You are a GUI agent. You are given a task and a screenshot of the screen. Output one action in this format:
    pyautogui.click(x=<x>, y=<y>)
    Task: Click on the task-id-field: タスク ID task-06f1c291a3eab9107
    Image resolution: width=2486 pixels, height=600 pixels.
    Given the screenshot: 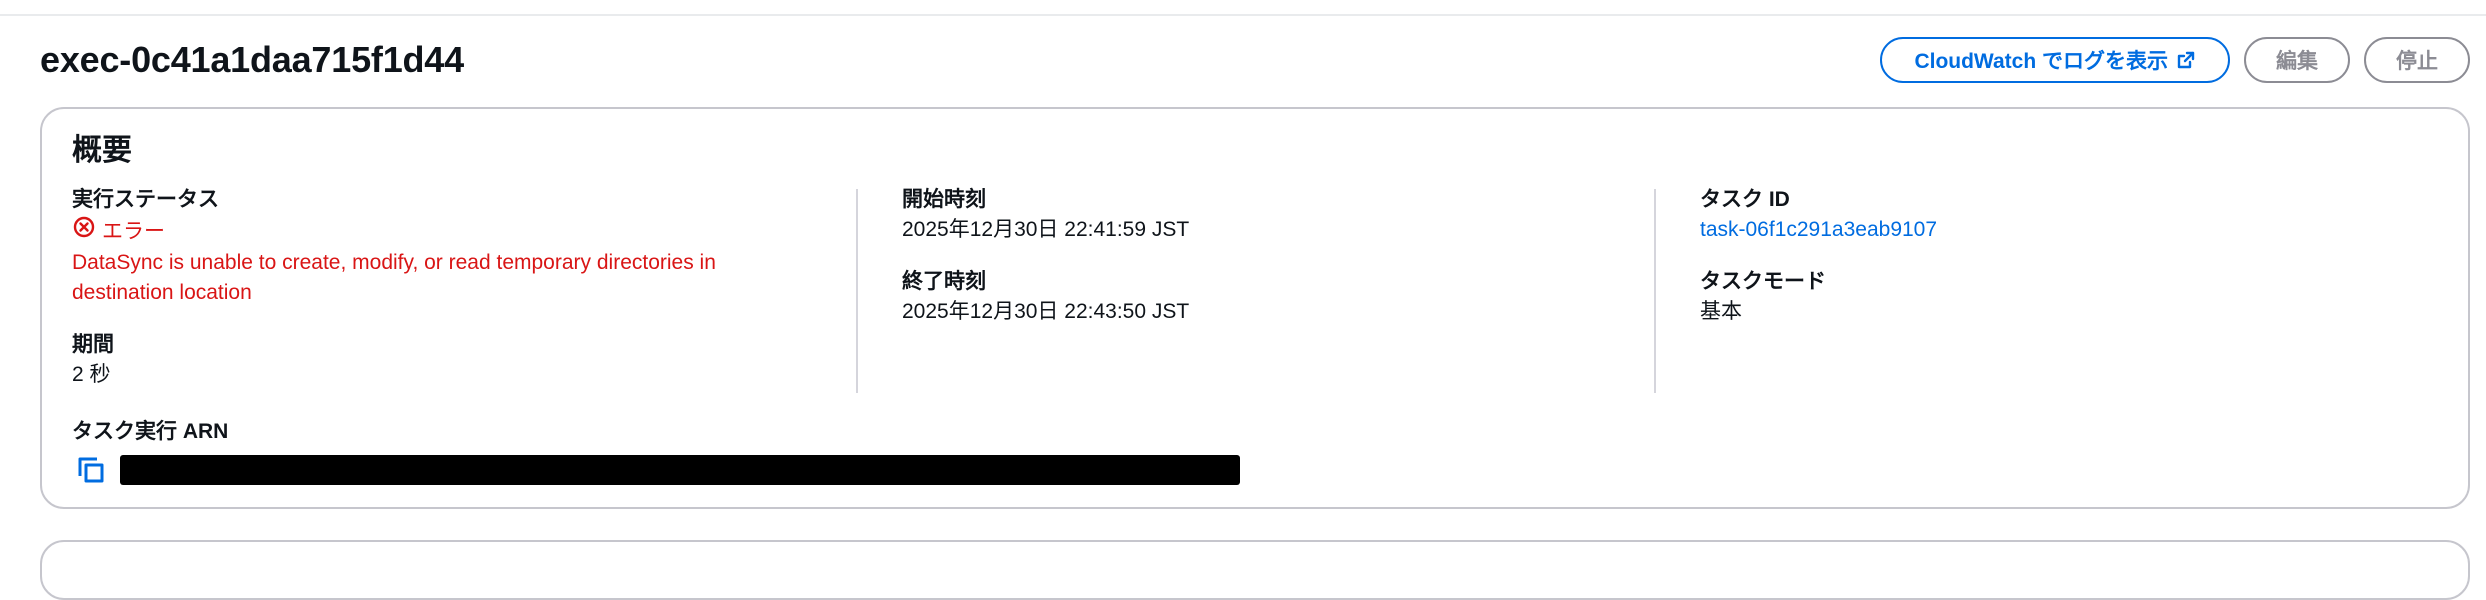 What is the action you would take?
    pyautogui.click(x=2070, y=215)
    